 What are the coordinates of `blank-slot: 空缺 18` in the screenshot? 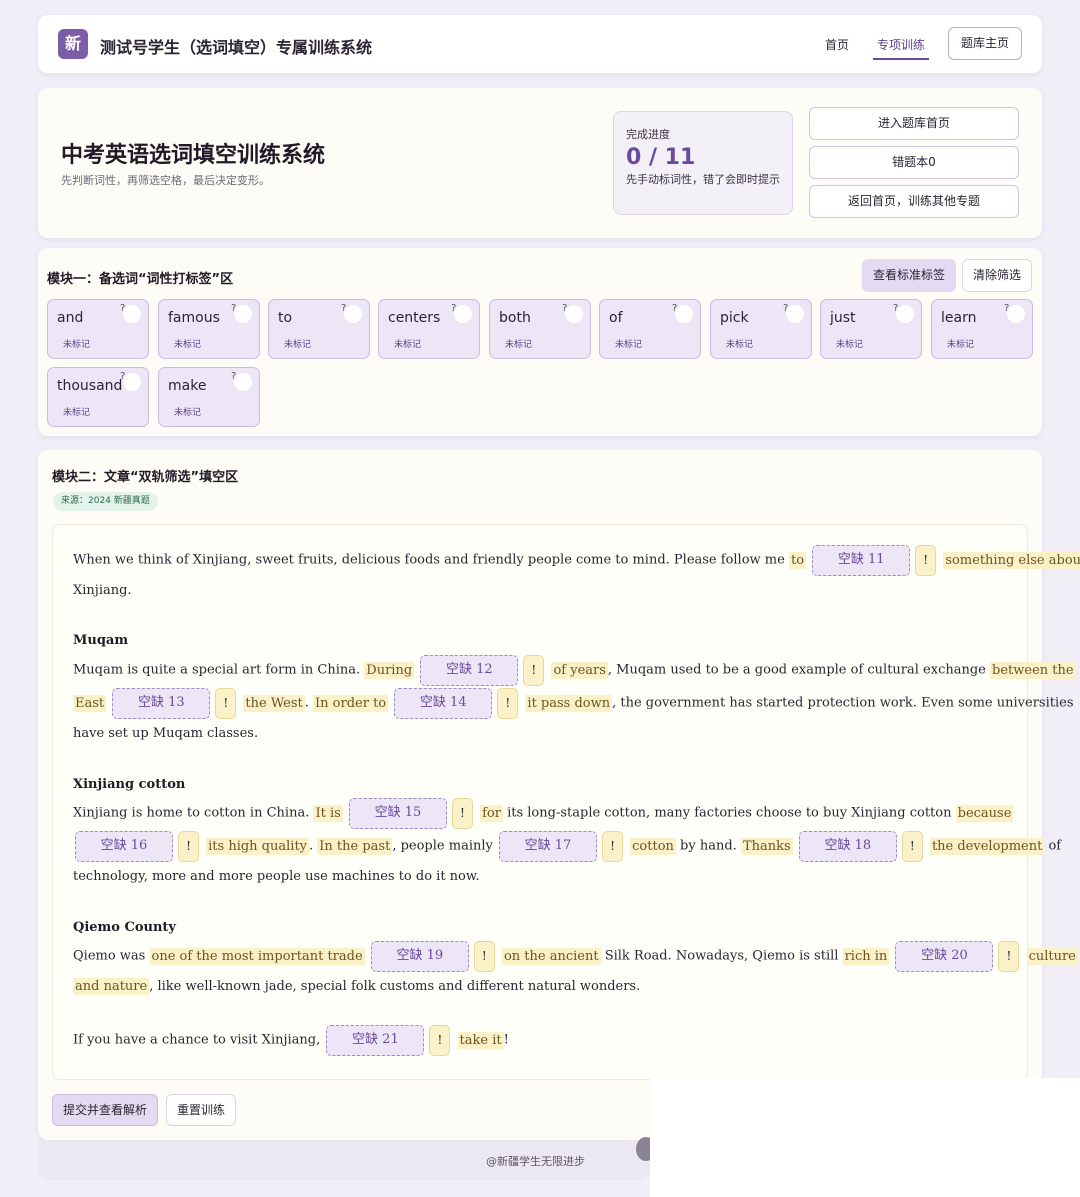 It's located at (847, 846).